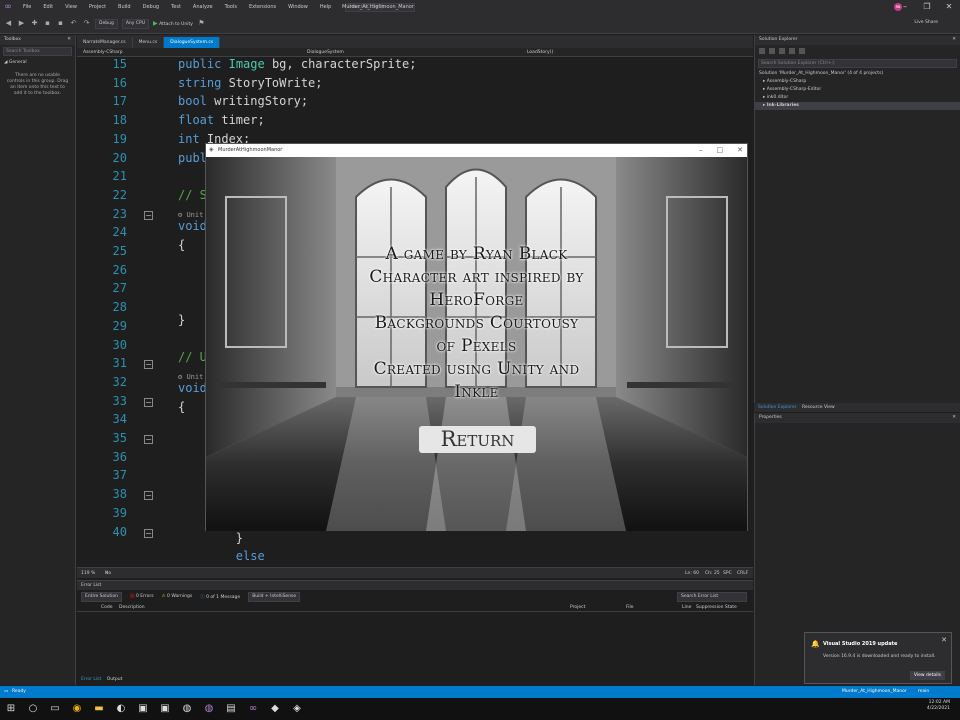  Describe the element at coordinates (927, 675) in the screenshot. I see `view-details-button: View details` at that location.